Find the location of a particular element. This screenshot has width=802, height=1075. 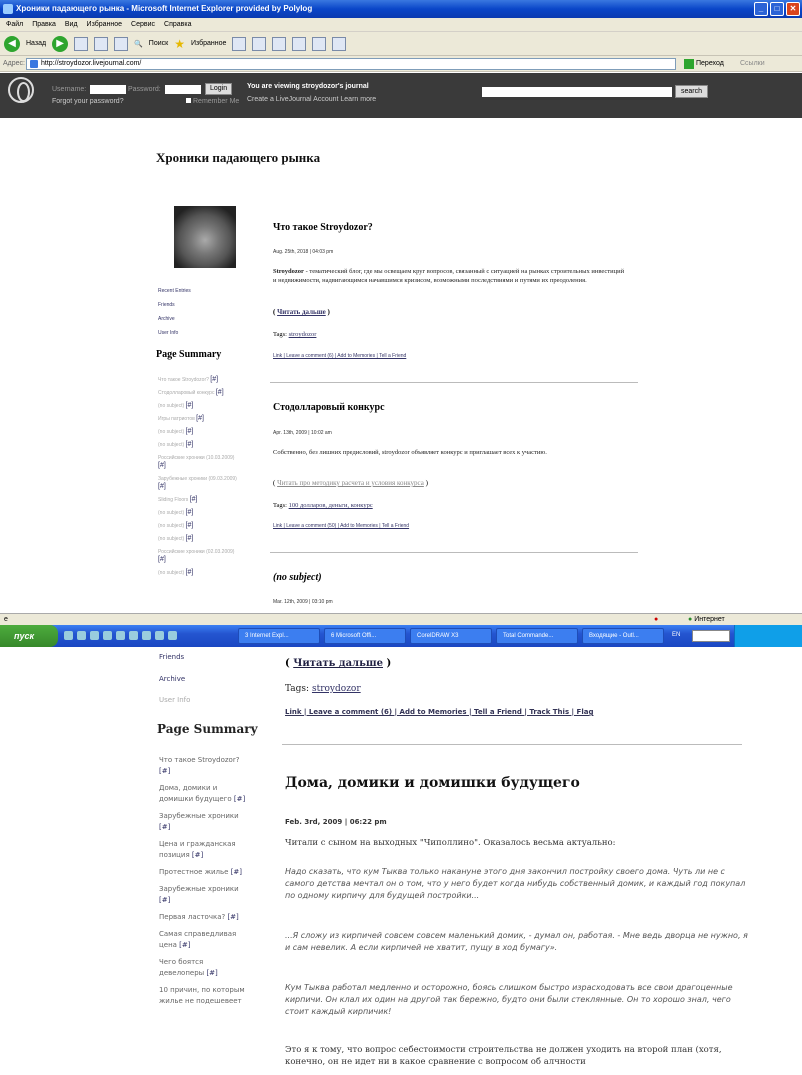

back-button-label: Назад is located at coordinates (36, 43).